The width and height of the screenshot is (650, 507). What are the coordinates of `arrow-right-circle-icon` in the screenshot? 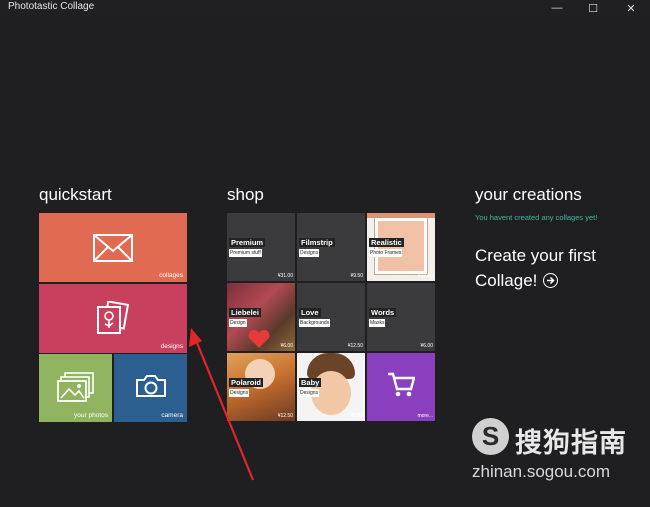 It's located at (551, 280).